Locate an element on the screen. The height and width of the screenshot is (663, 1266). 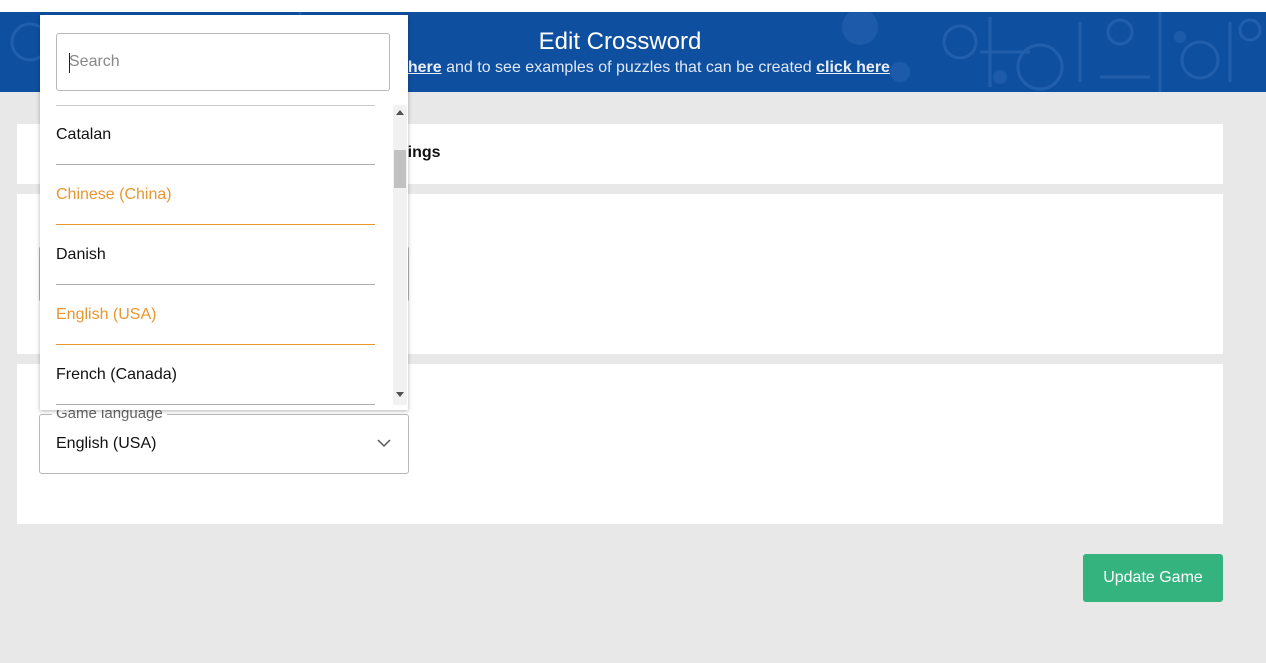
option-french-canada: French (Canada) is located at coordinates (215, 375).